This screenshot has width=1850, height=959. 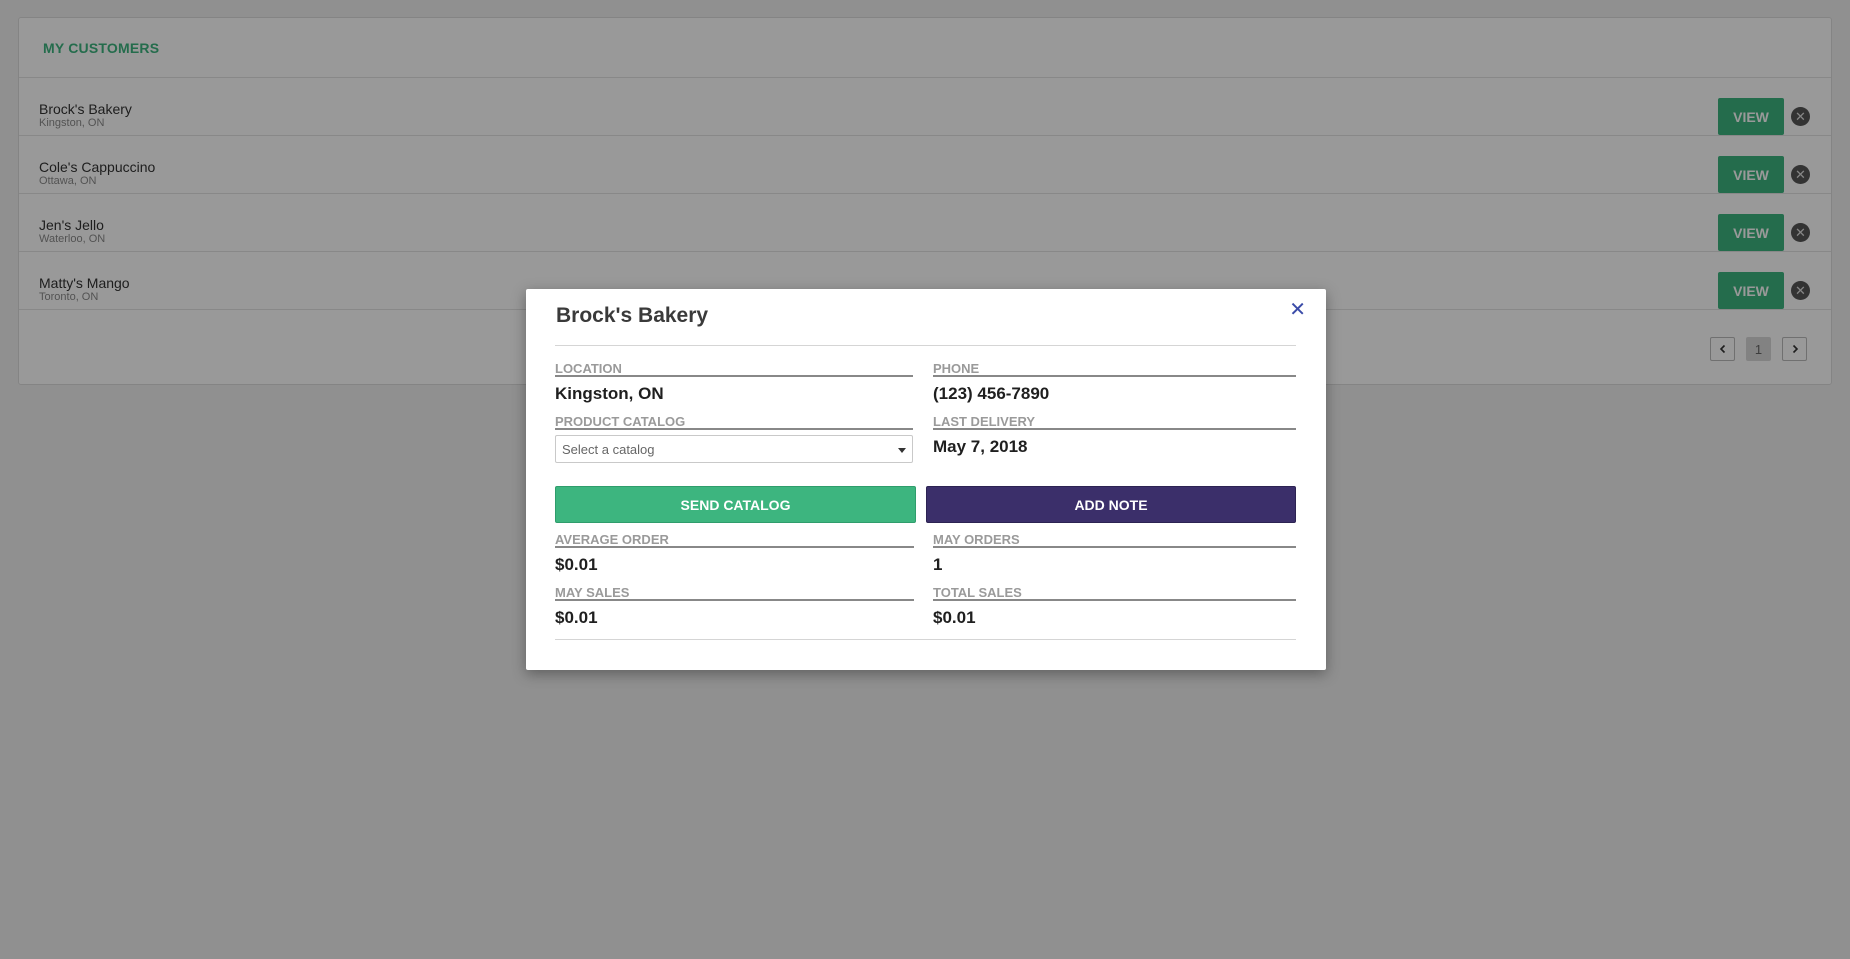 What do you see at coordinates (902, 450) in the screenshot?
I see `caret-down-icon` at bounding box center [902, 450].